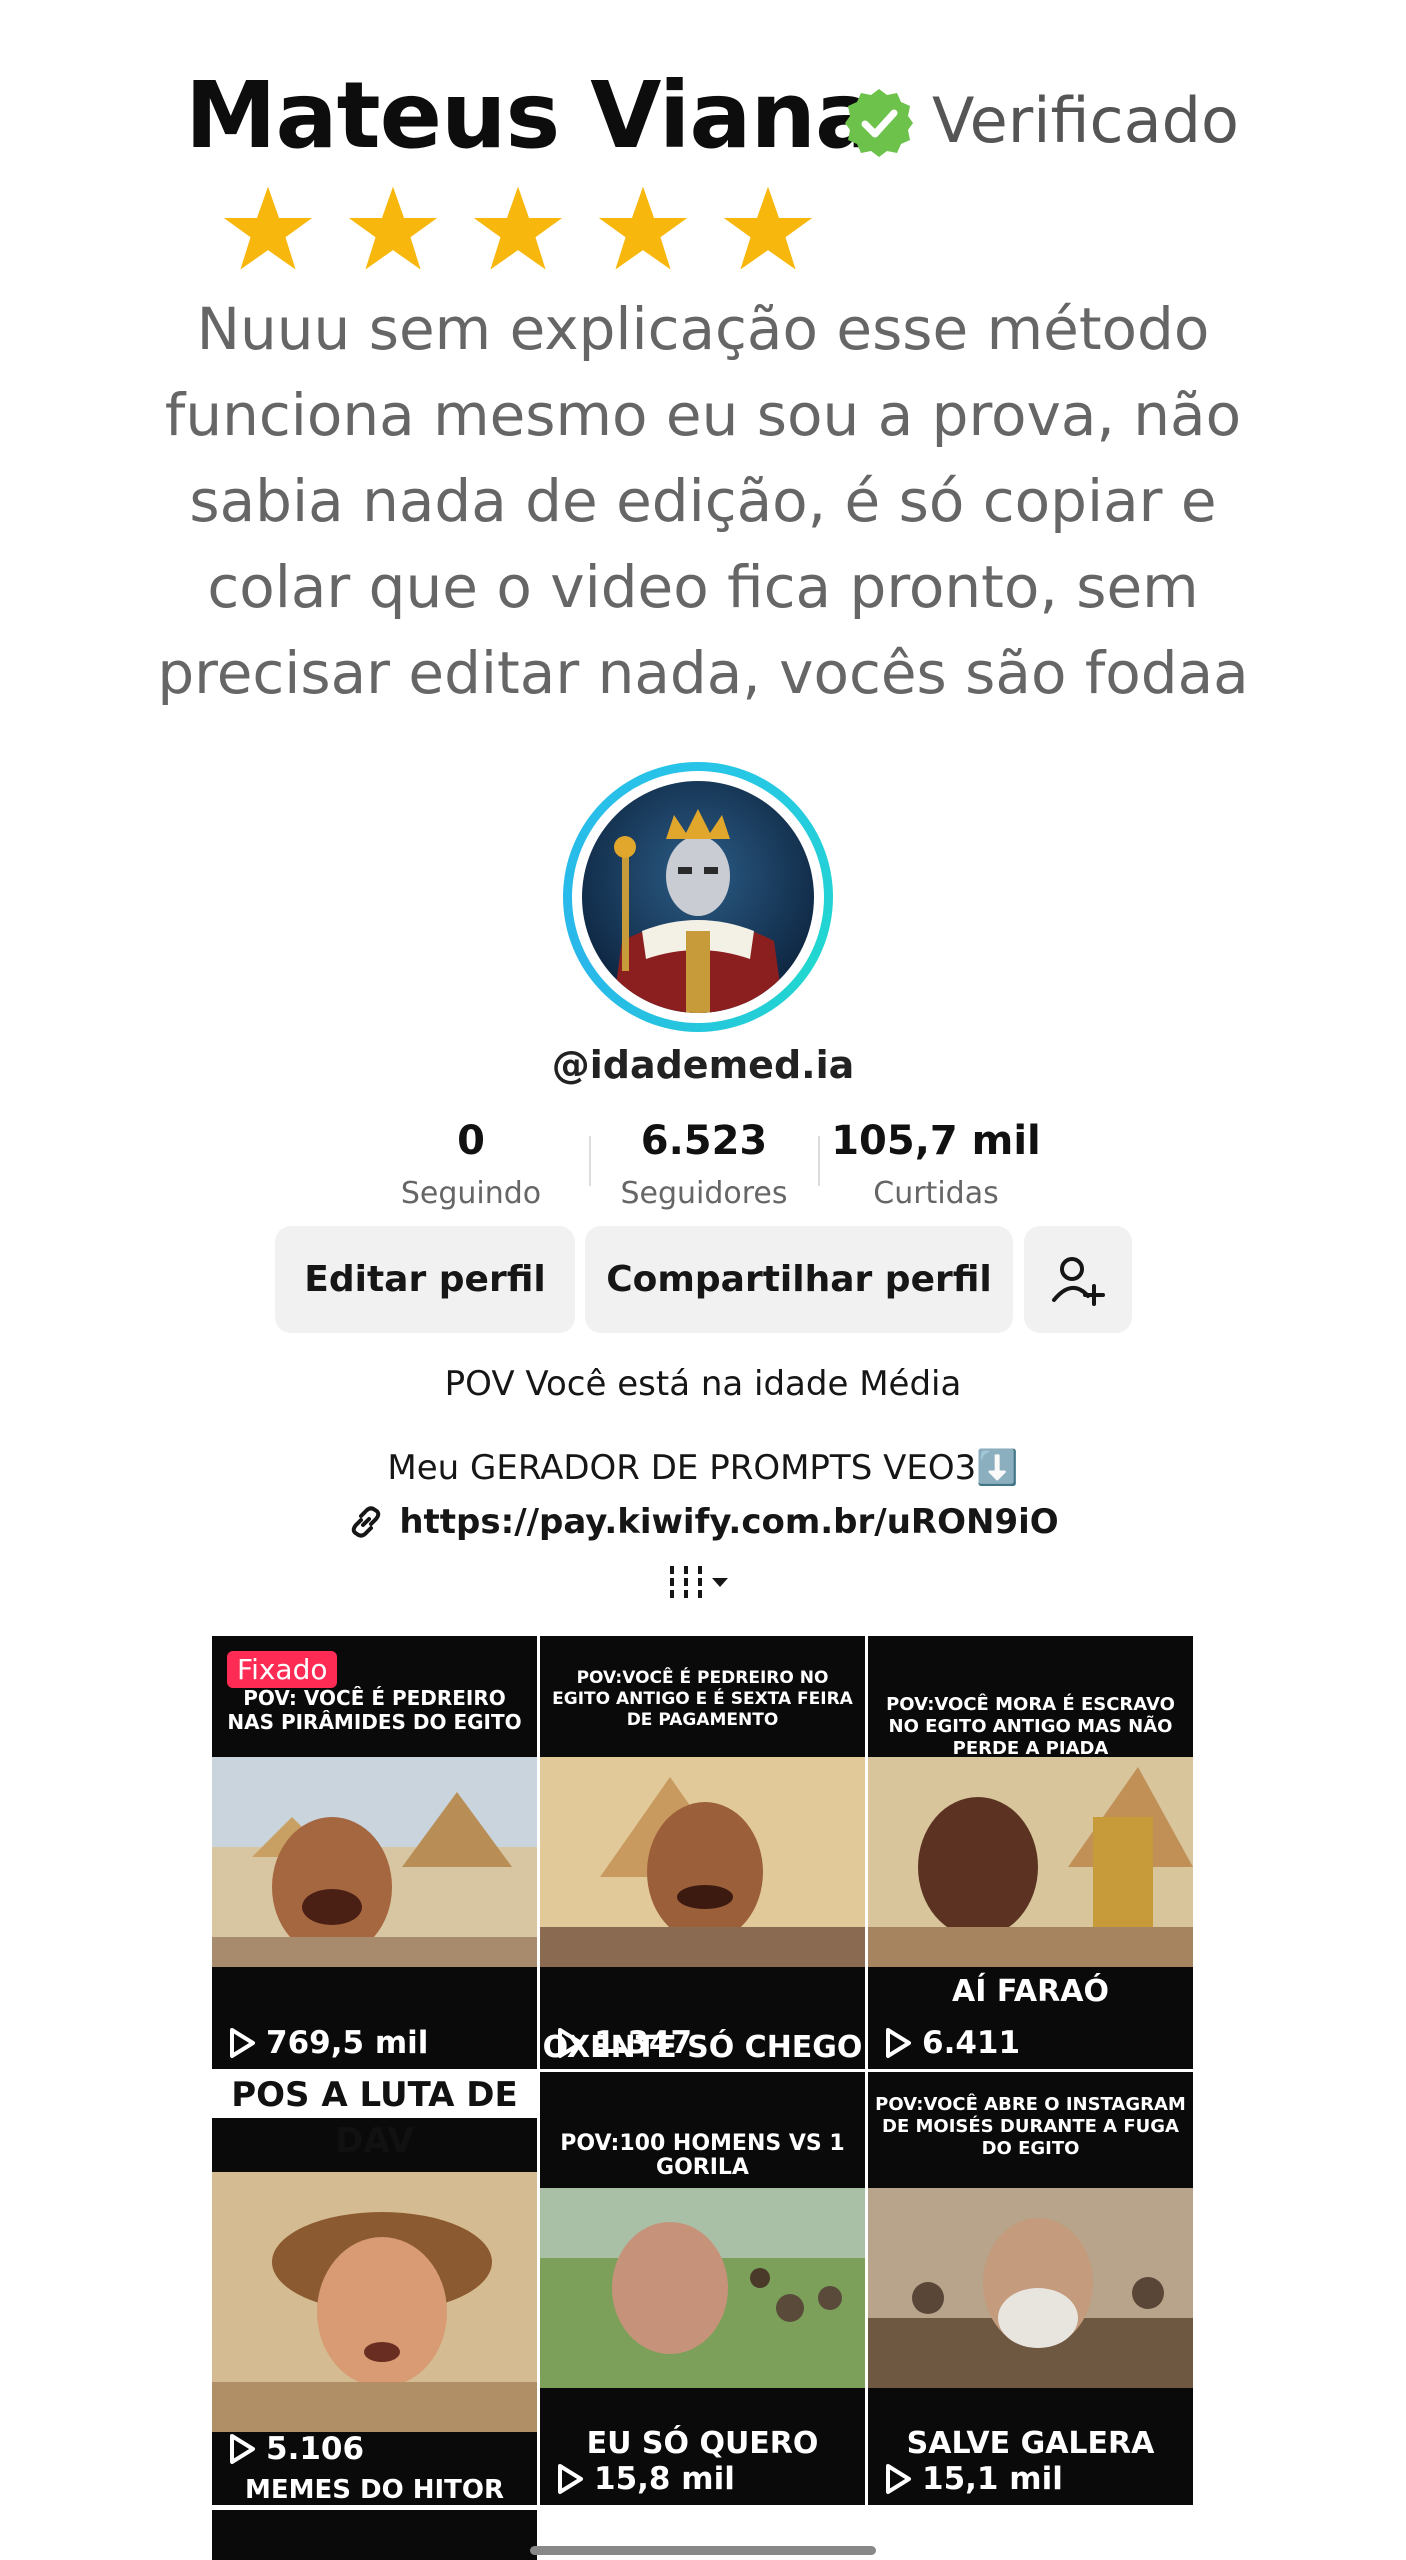  What do you see at coordinates (952, 2043) in the screenshot?
I see `view-count: 6.411` at bounding box center [952, 2043].